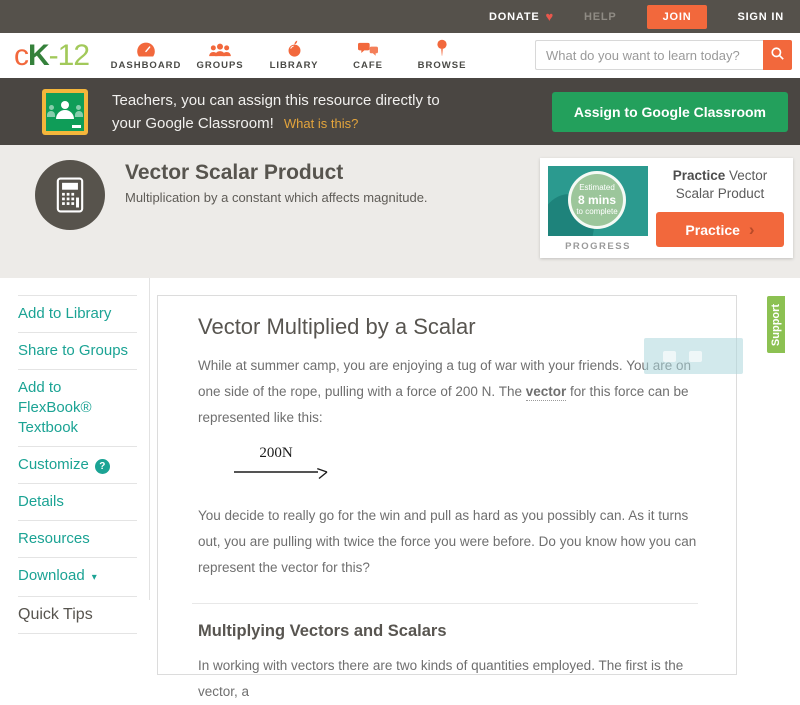  I want to click on text-selection-popup, so click(693, 356).